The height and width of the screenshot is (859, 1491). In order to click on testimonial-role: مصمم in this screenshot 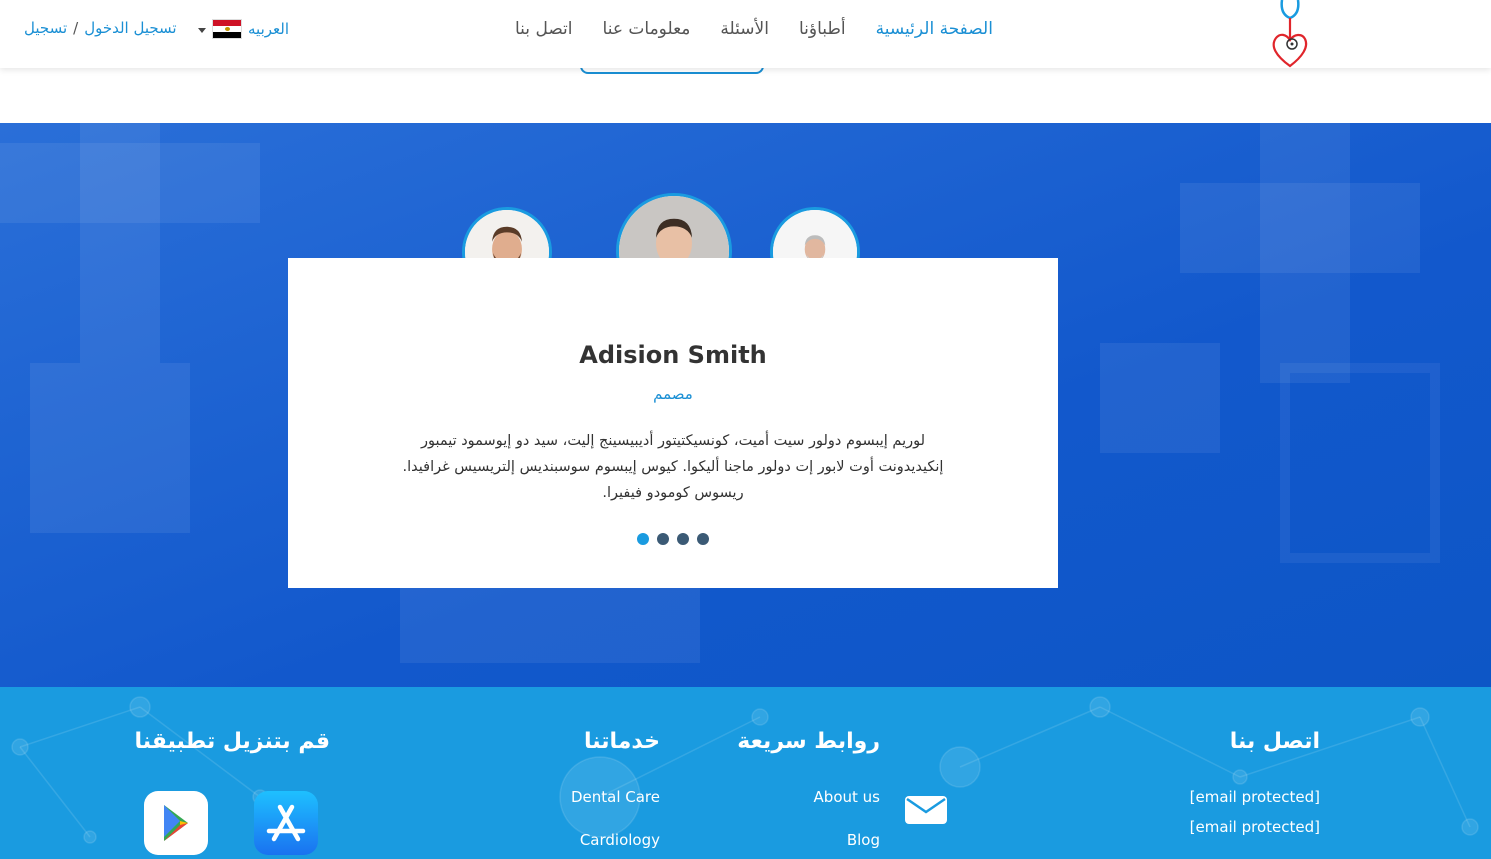, I will do `click(673, 394)`.